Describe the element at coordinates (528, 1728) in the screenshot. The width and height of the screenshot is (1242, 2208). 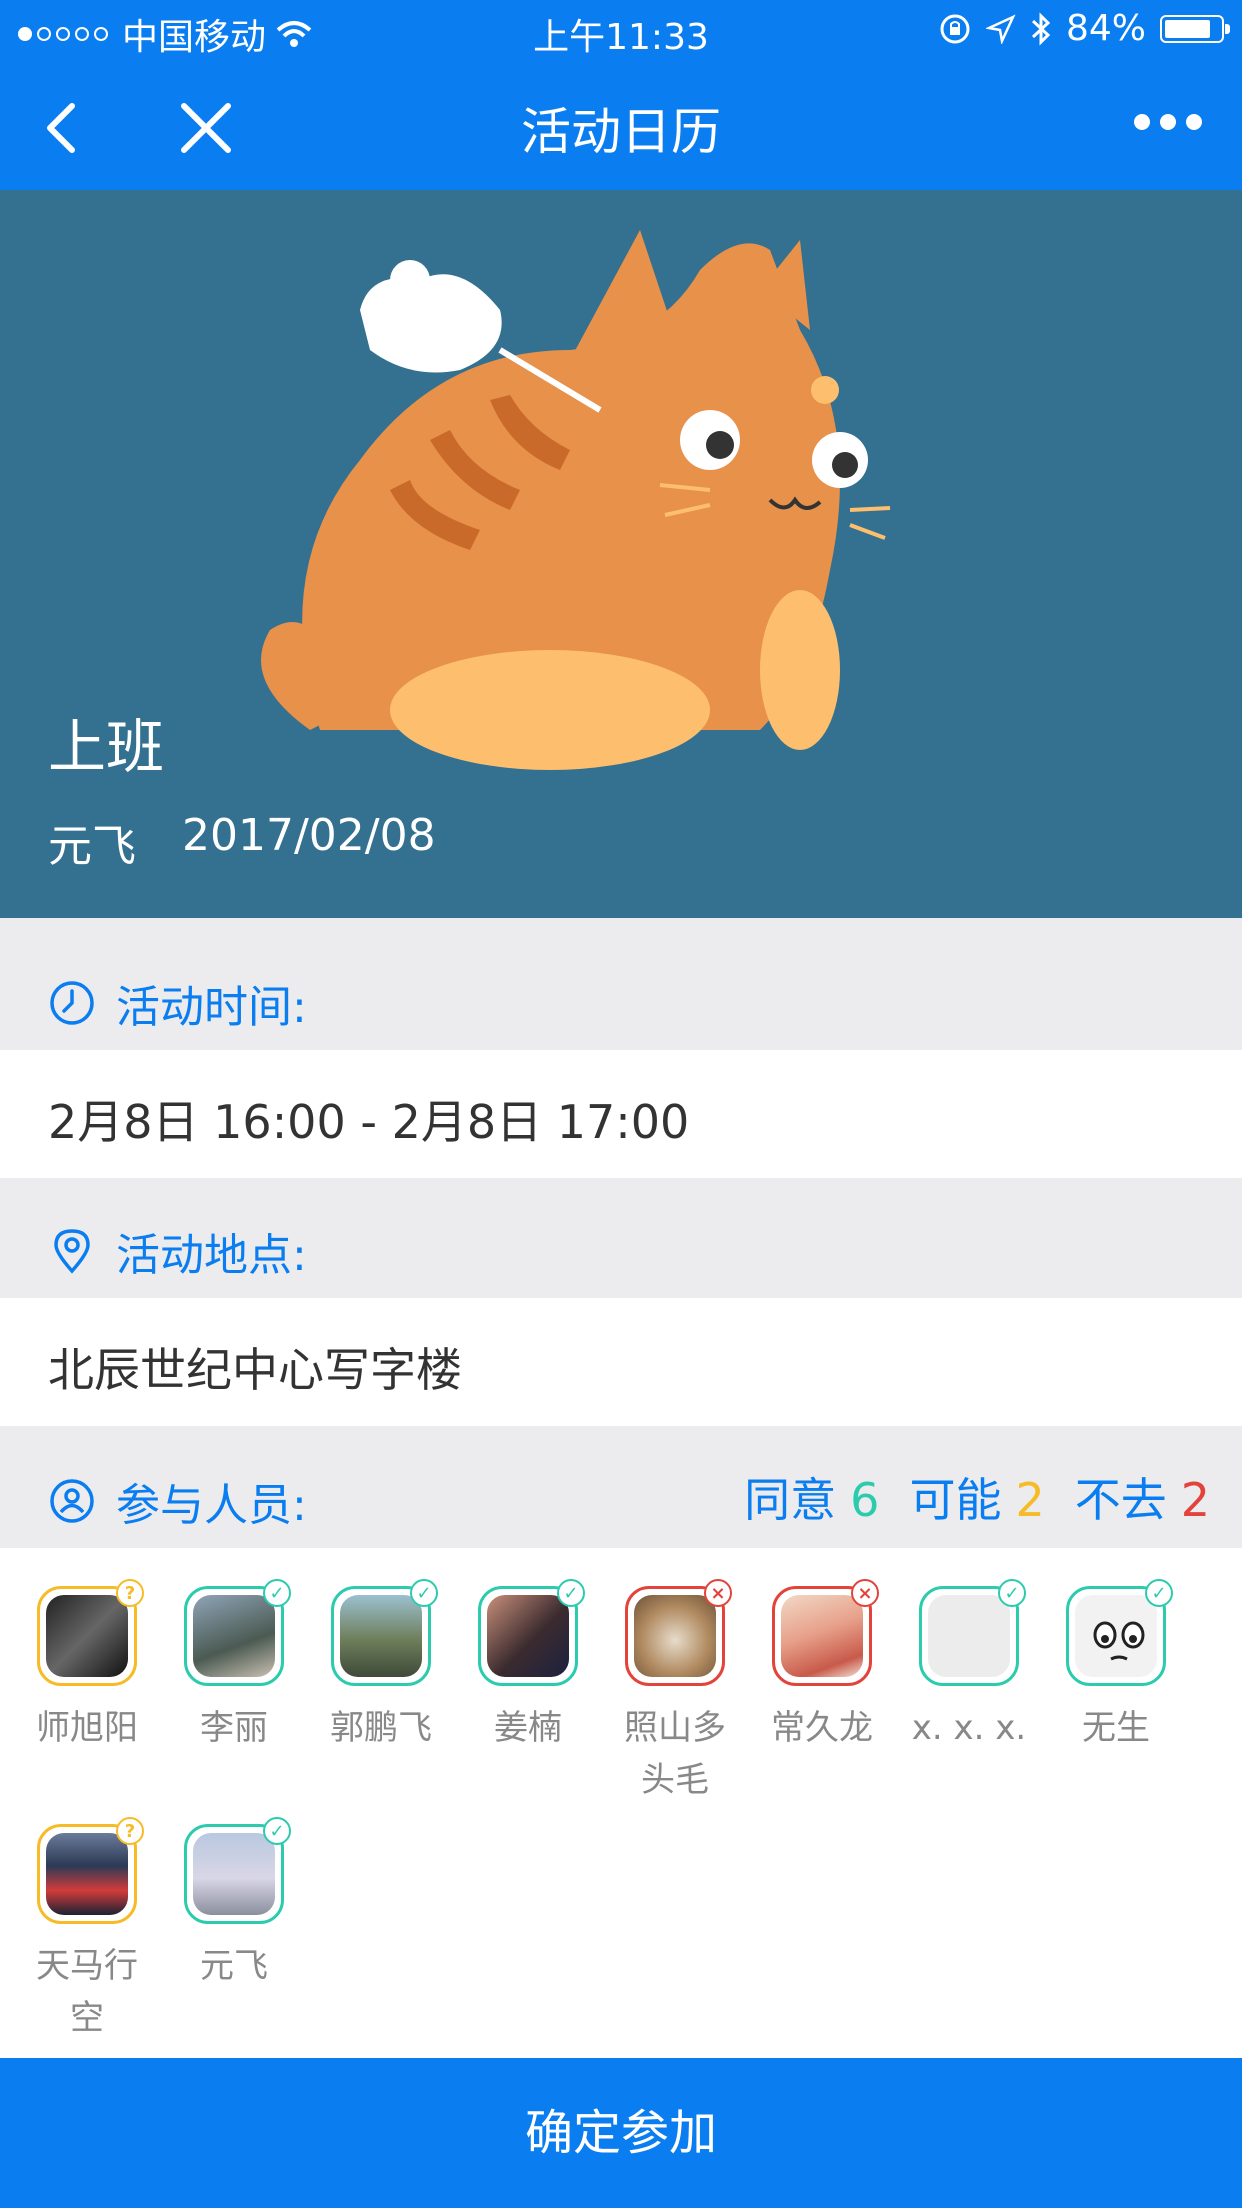
I see `participant-name: 姜楠` at that location.